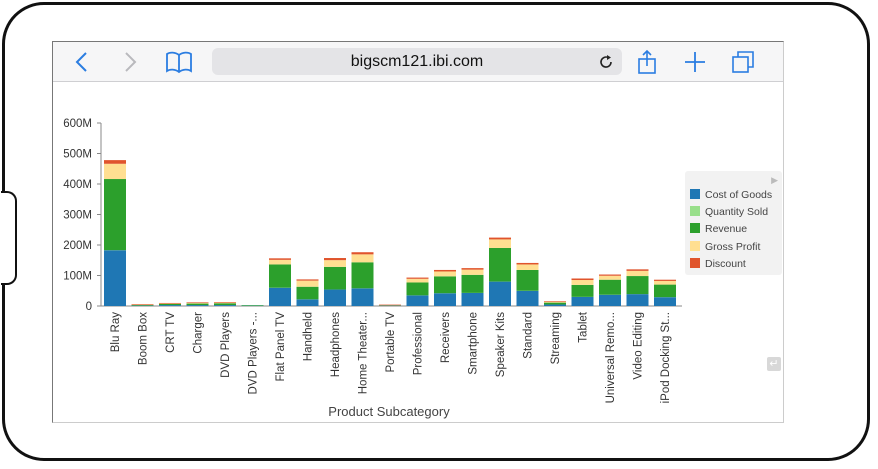  What do you see at coordinates (737, 212) in the screenshot?
I see `legend-label: Quantity Sold` at bounding box center [737, 212].